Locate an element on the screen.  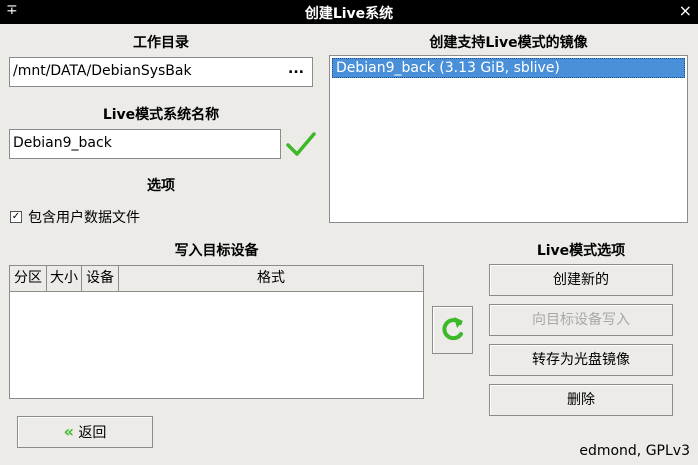
create-new-button: 创建新的 is located at coordinates (581, 280).